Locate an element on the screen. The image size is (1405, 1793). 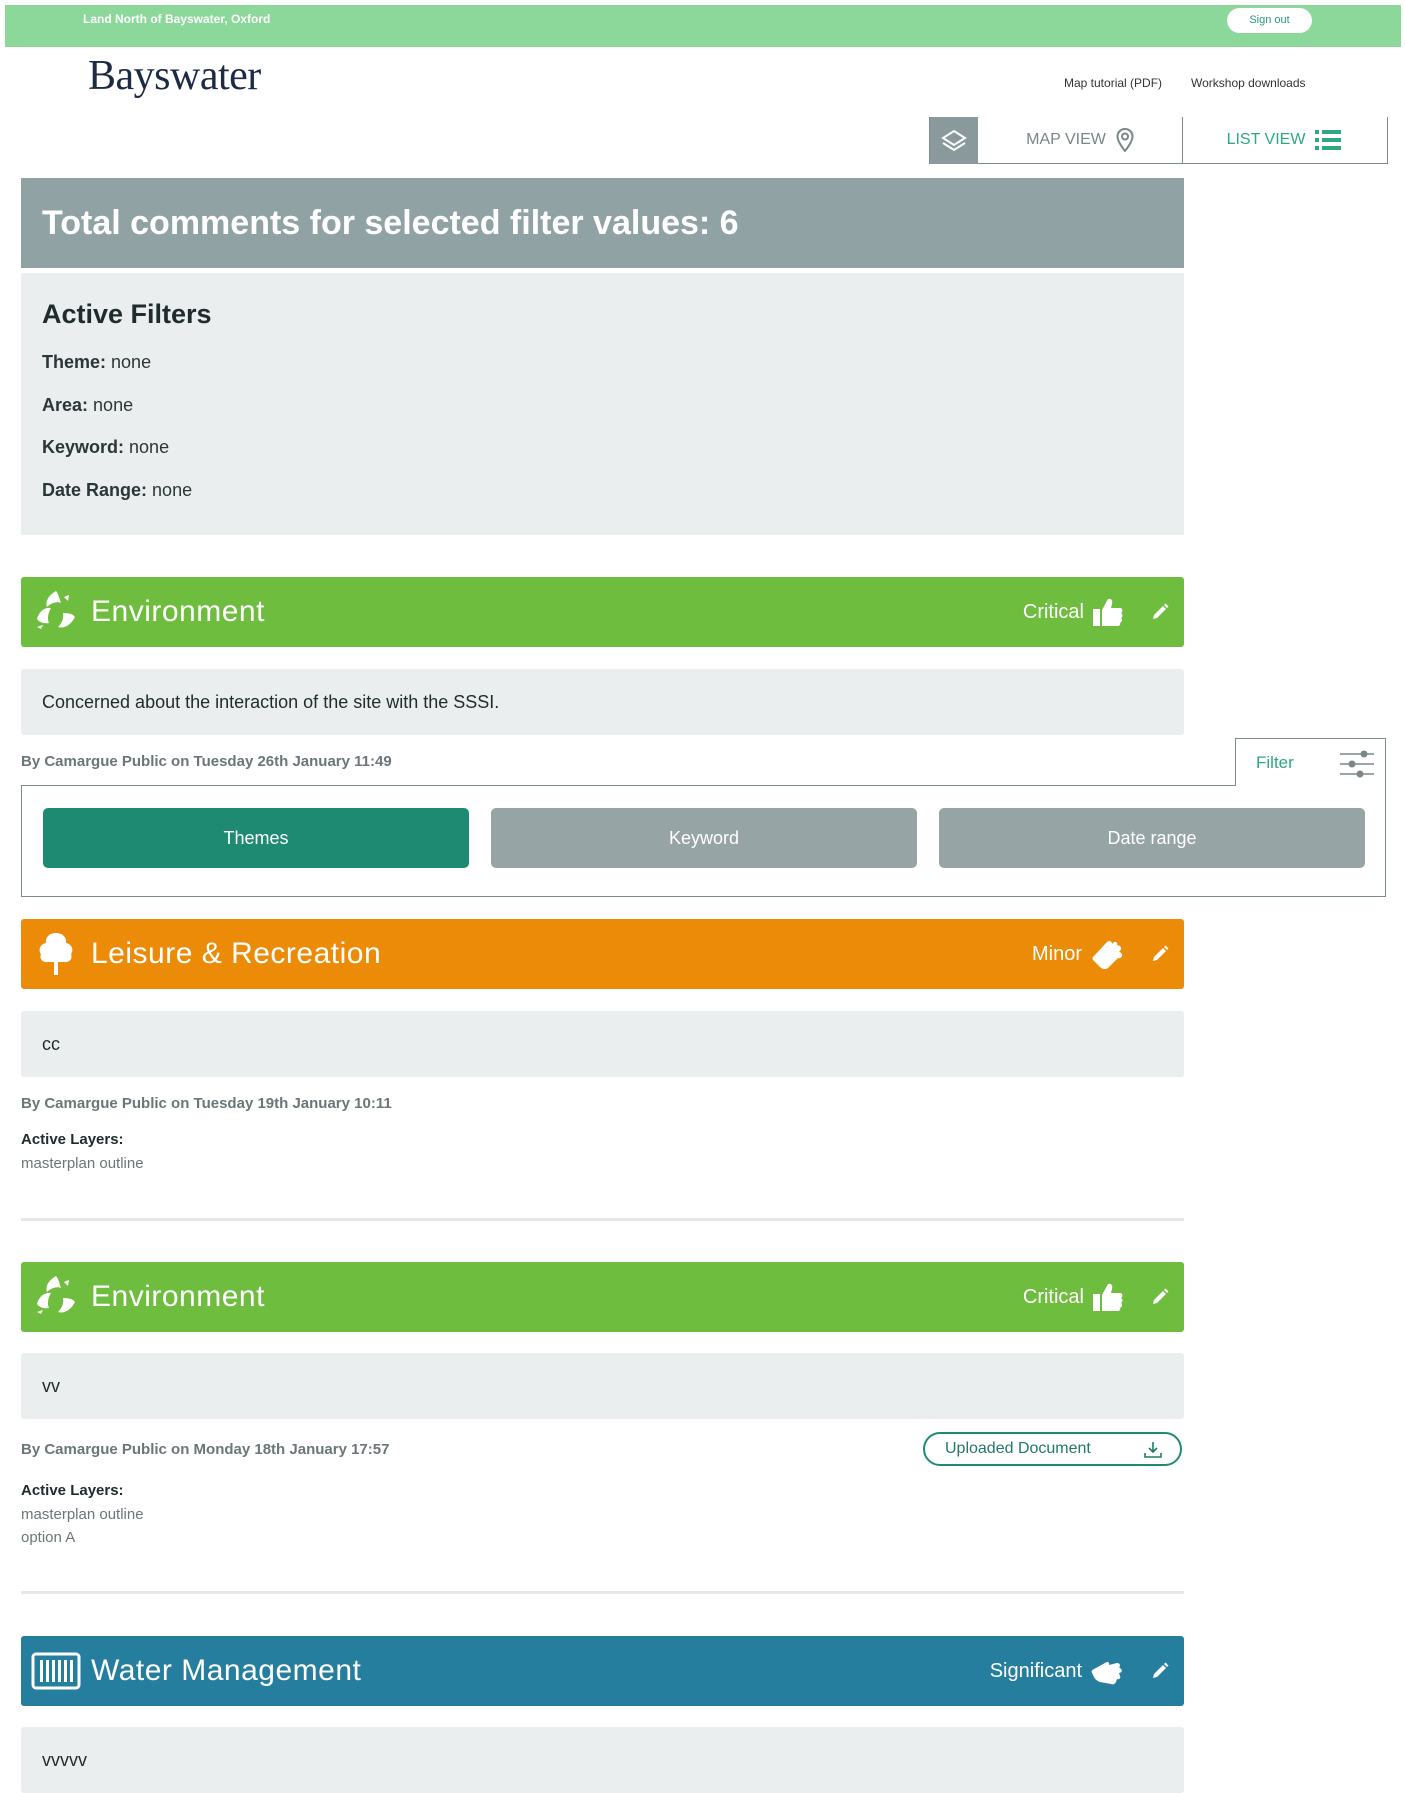
list-view-tab: LIST VIEW is located at coordinates (1284, 140).